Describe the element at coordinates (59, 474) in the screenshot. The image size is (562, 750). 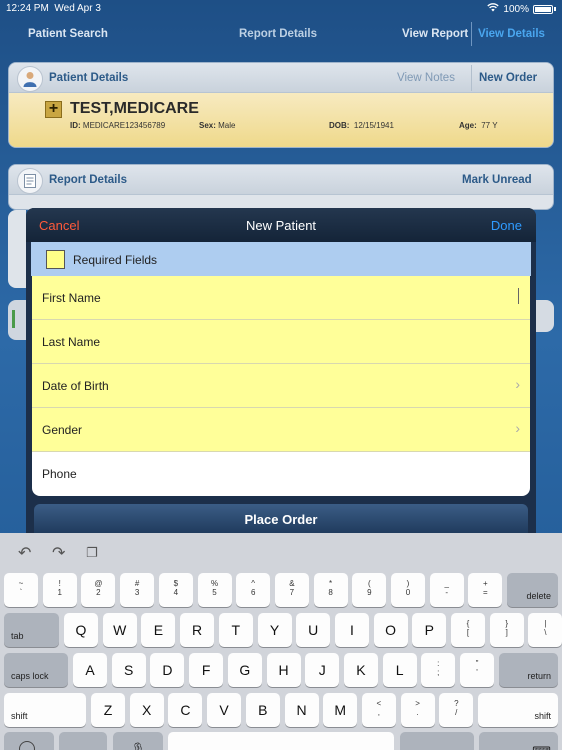
I see `field-label: Phone` at that location.